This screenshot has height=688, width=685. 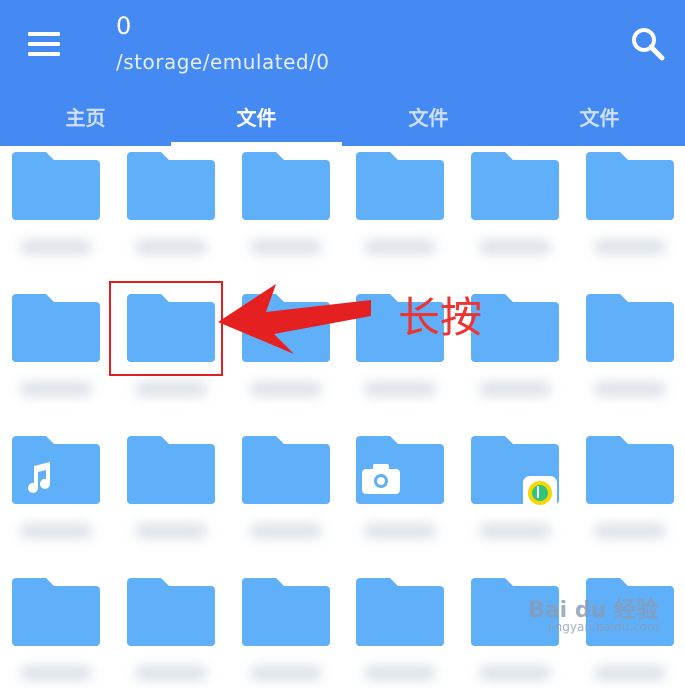 What do you see at coordinates (124, 26) in the screenshot?
I see `folder-title: 0` at bounding box center [124, 26].